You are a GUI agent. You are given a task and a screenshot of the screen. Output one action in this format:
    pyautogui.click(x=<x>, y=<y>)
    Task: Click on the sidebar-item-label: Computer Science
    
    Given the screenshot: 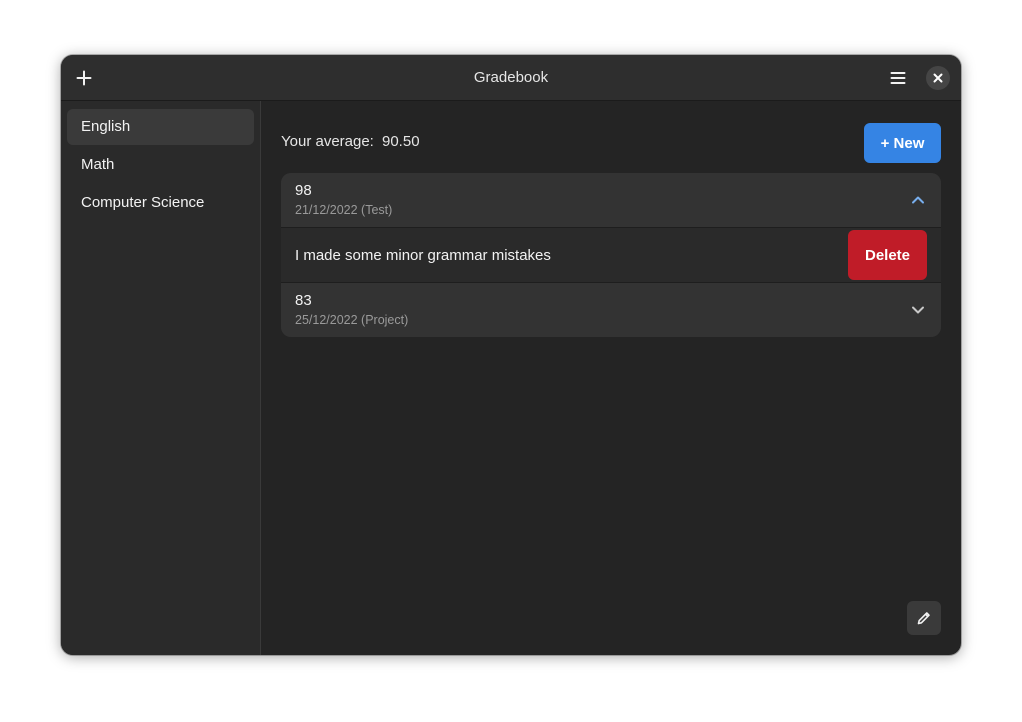 What is the action you would take?
    pyautogui.click(x=143, y=202)
    